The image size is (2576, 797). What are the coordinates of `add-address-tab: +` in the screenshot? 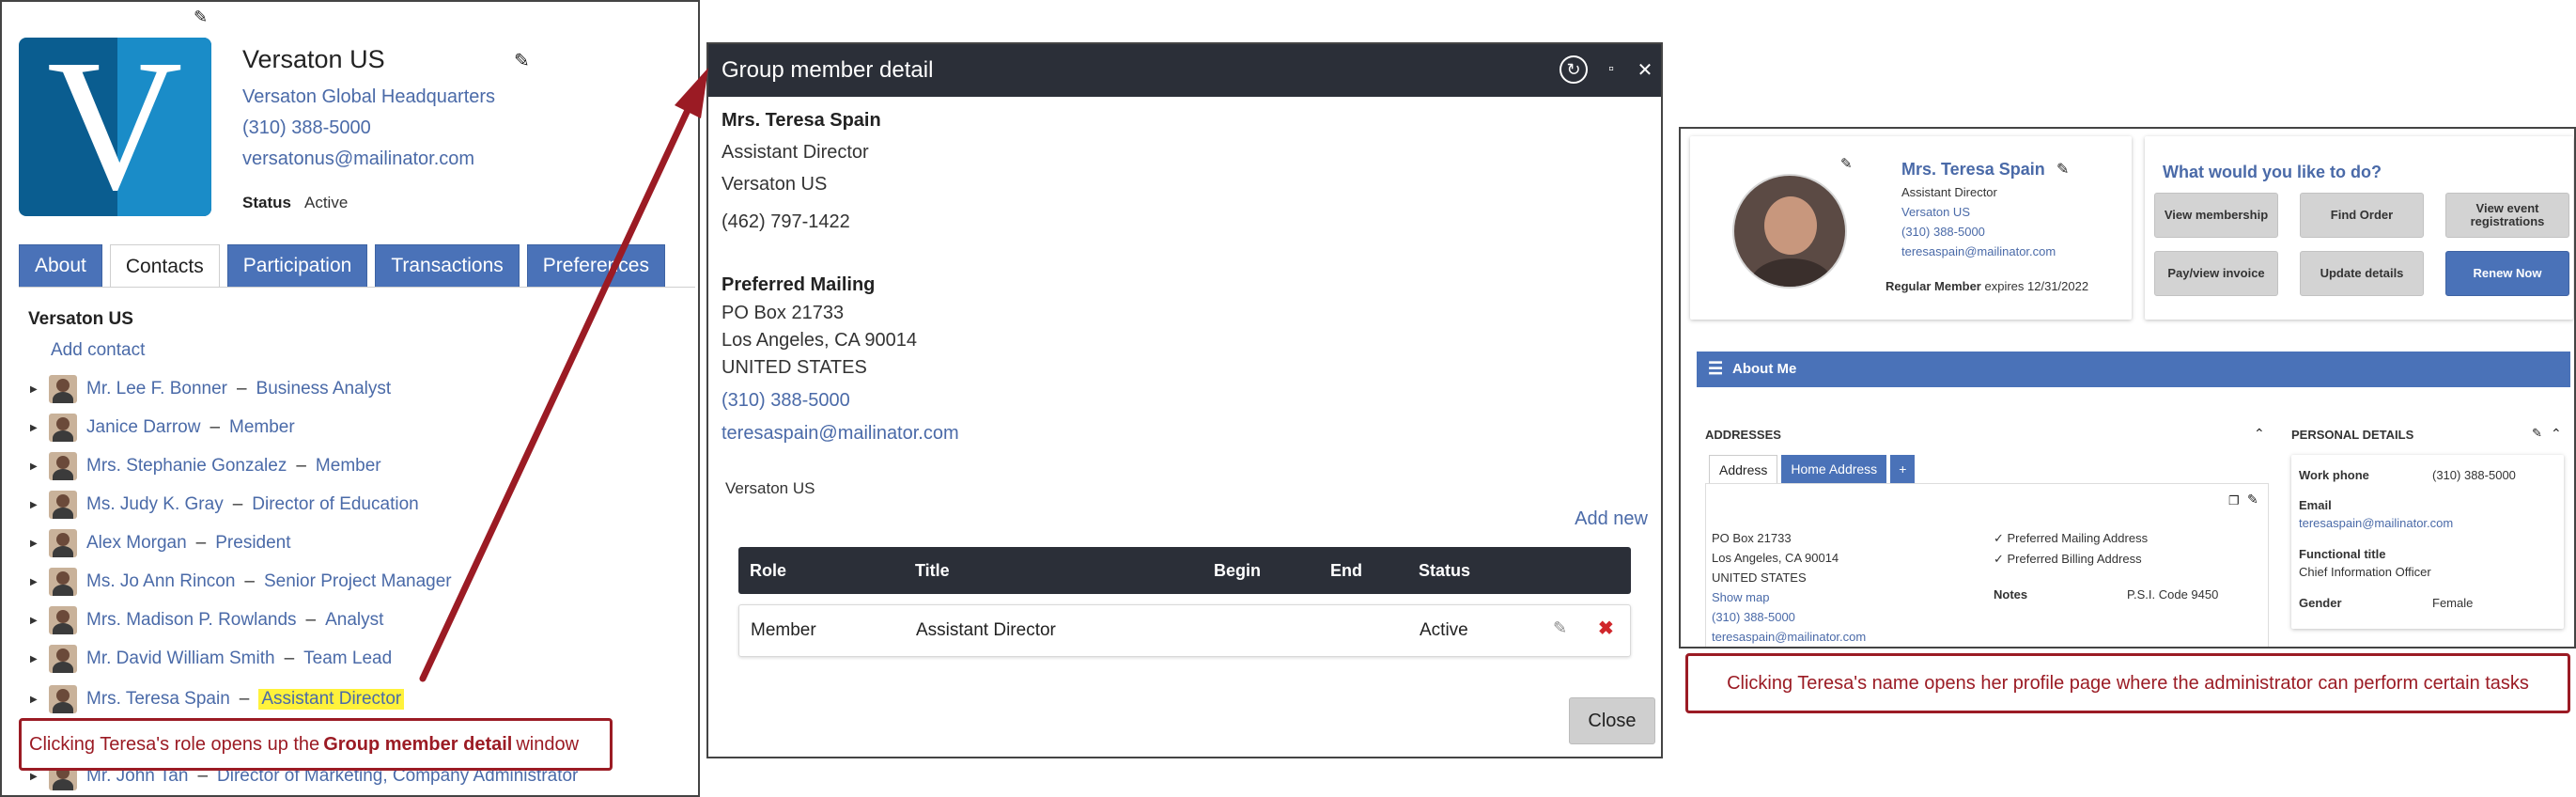 It's located at (1903, 469).